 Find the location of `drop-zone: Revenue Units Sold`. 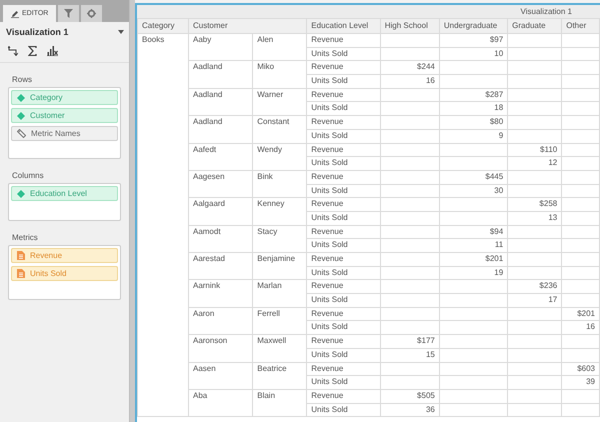

drop-zone: Revenue Units Sold is located at coordinates (64, 272).